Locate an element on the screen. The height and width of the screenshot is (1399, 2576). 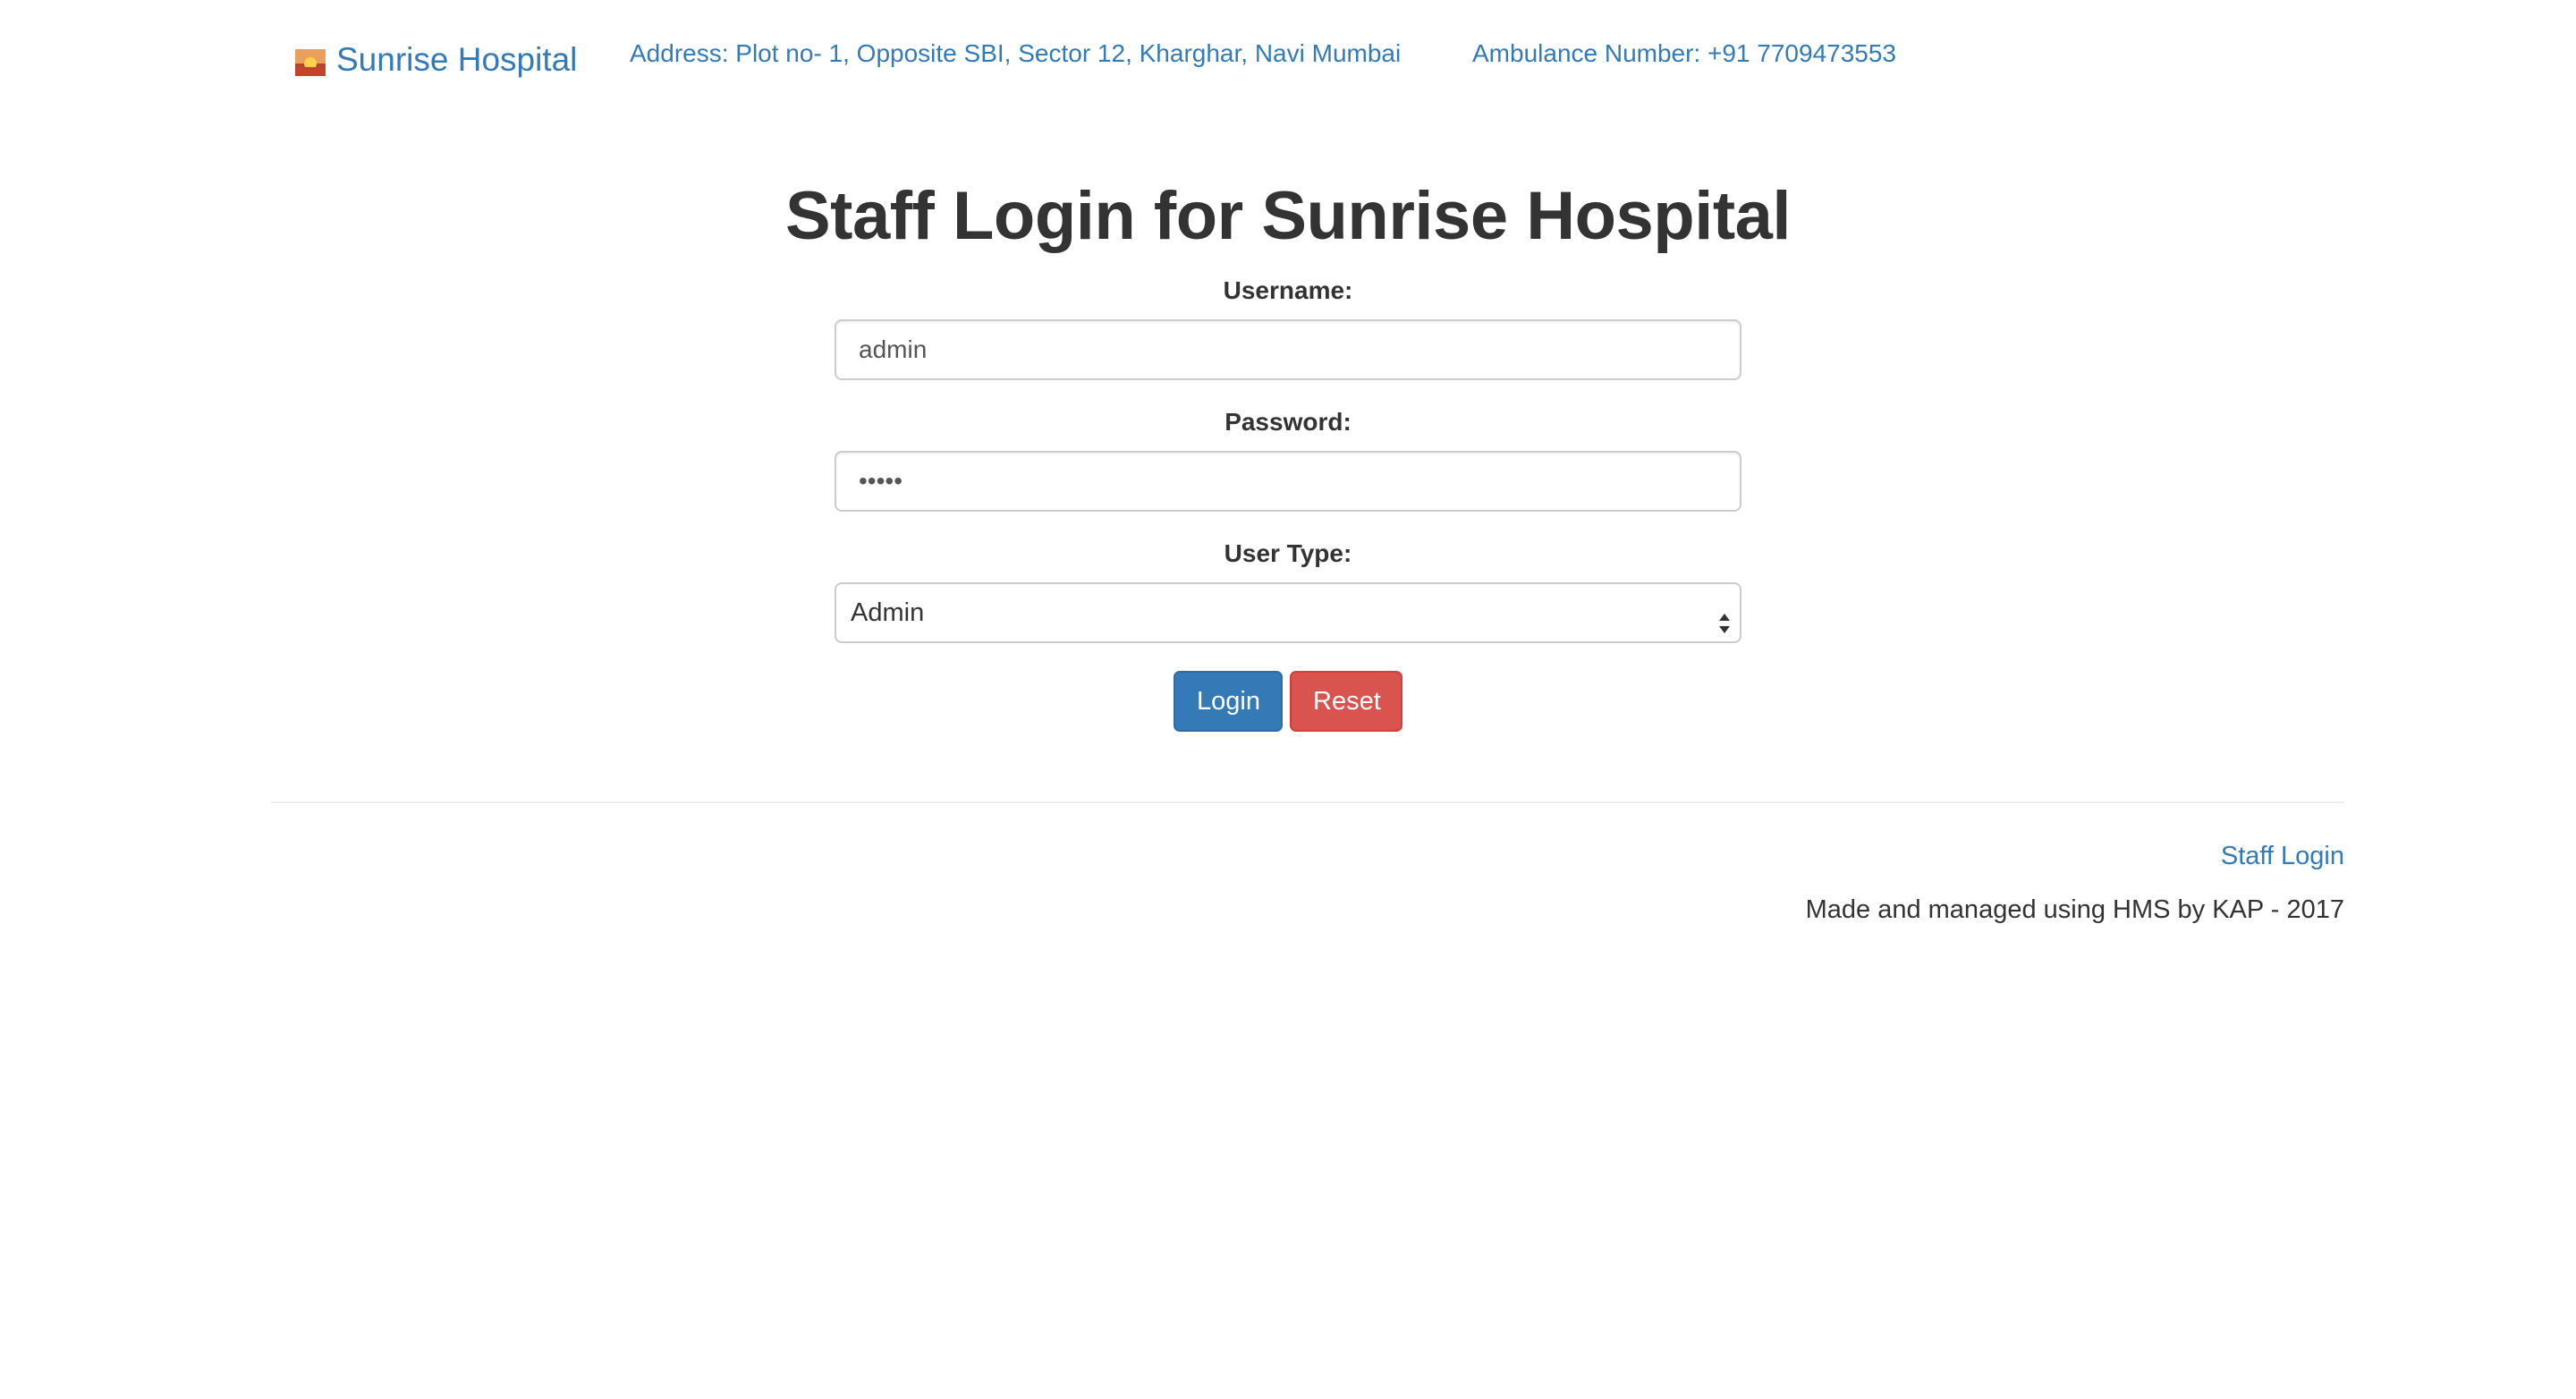
form-buttons: Login Reset is located at coordinates (1288, 701).